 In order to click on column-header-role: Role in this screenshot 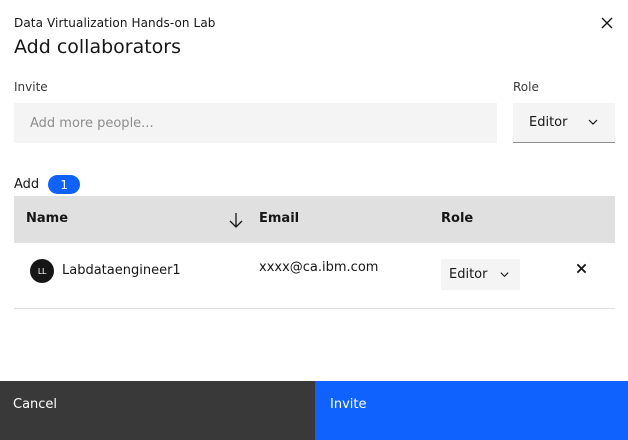, I will do `click(457, 218)`.